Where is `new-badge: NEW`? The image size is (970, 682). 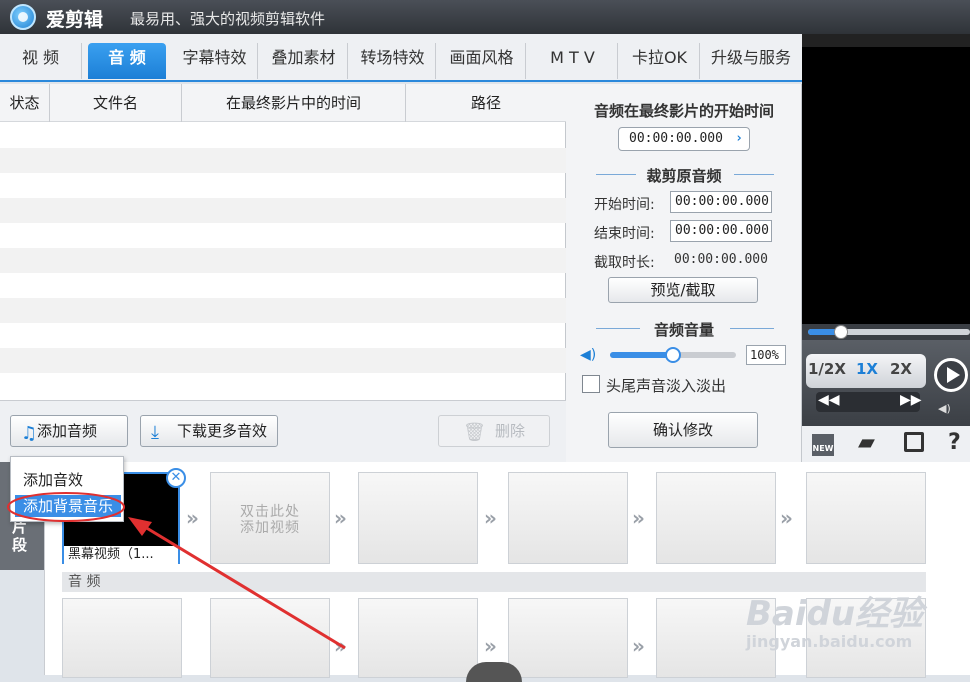
new-badge: NEW is located at coordinates (823, 448).